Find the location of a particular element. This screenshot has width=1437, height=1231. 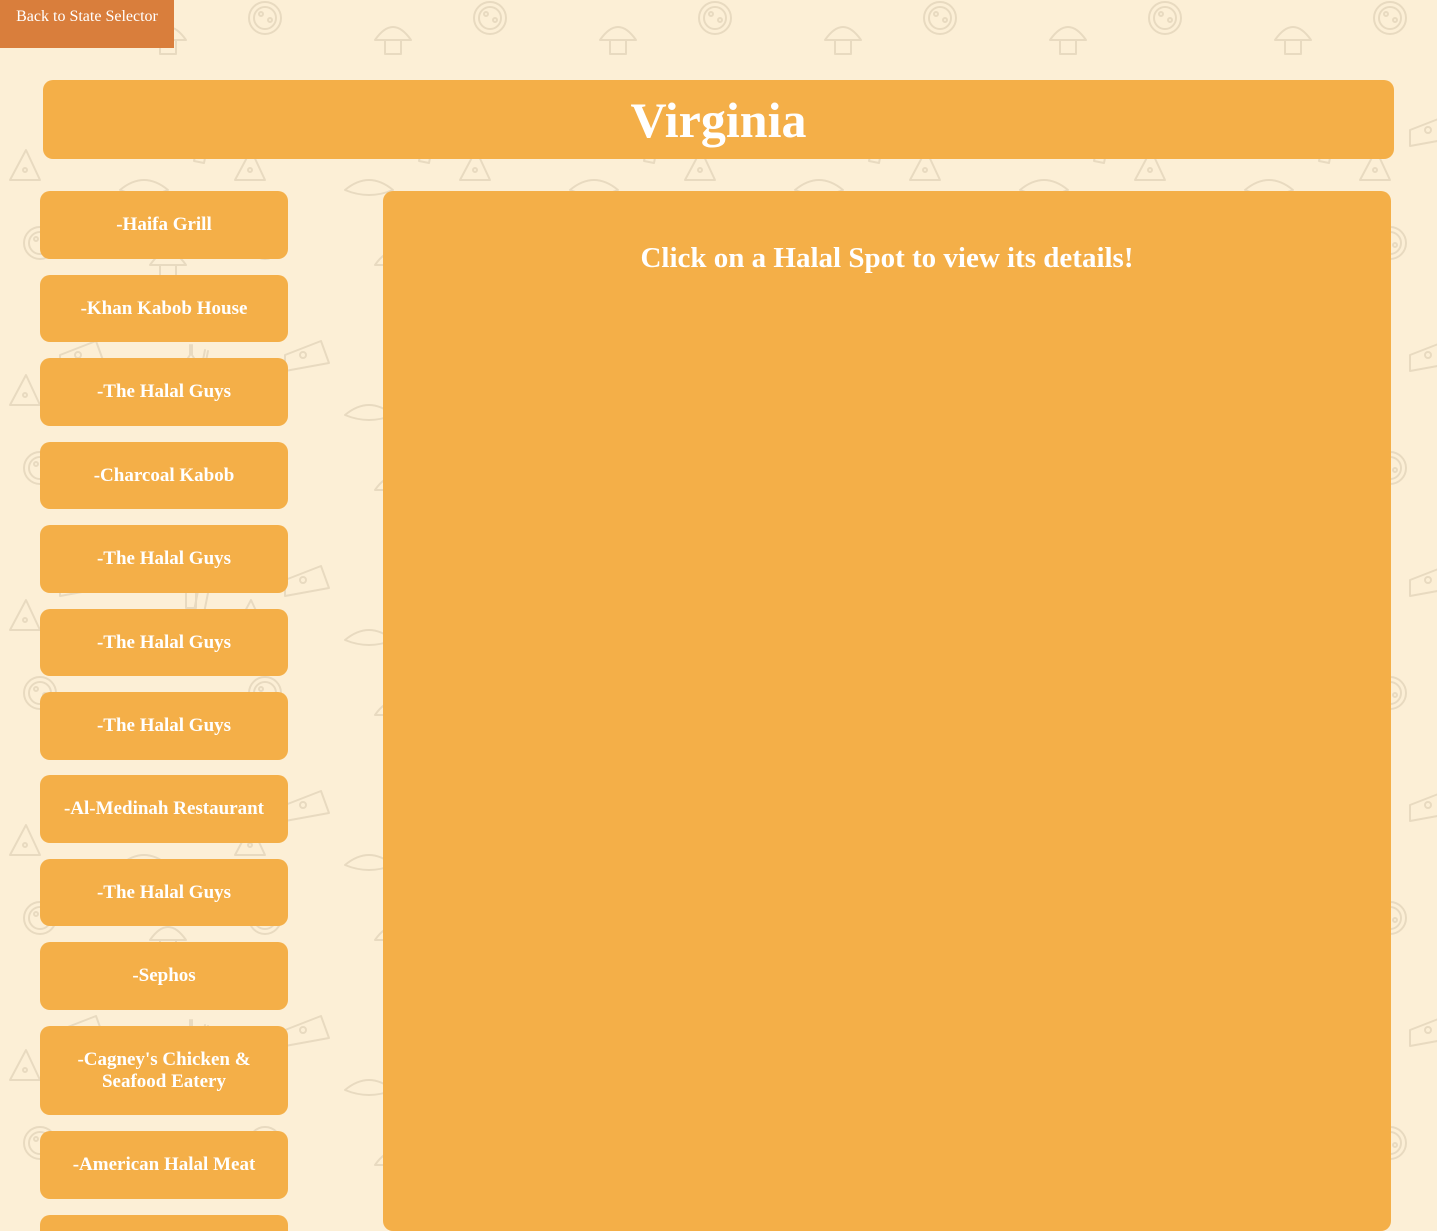

spot-button-sephos: -Sephos is located at coordinates (164, 976).